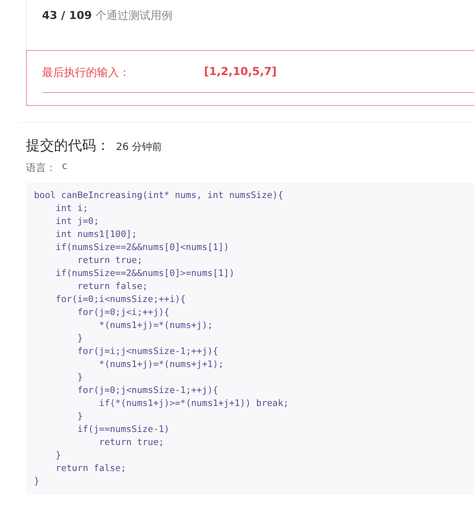  I want to click on last-input-value: [1,2,10,5,7], so click(240, 72).